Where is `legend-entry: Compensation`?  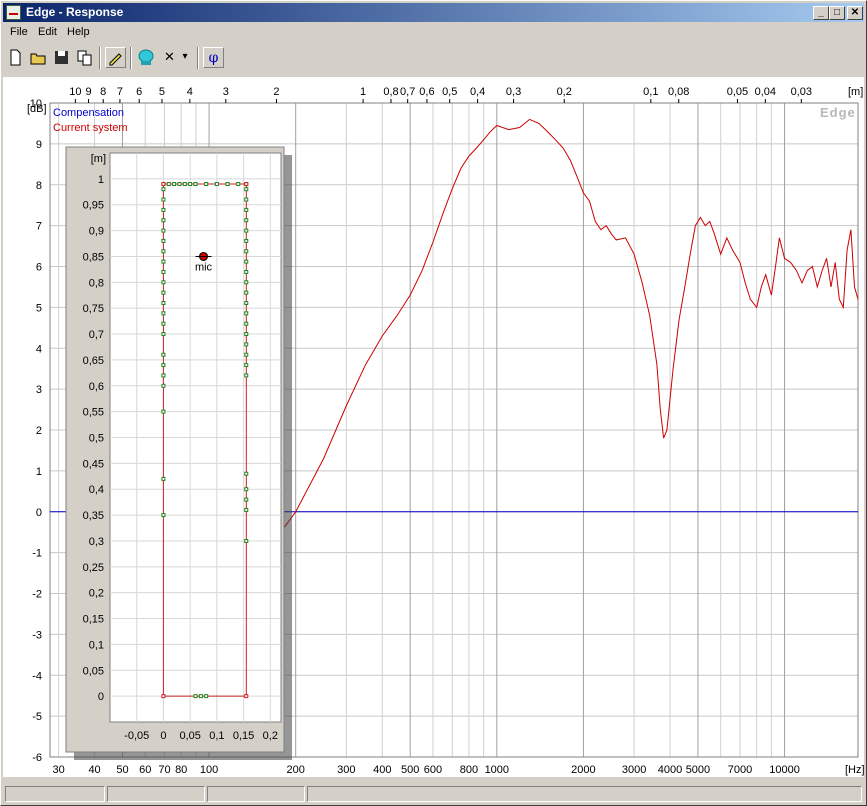 legend-entry: Compensation is located at coordinates (88, 113).